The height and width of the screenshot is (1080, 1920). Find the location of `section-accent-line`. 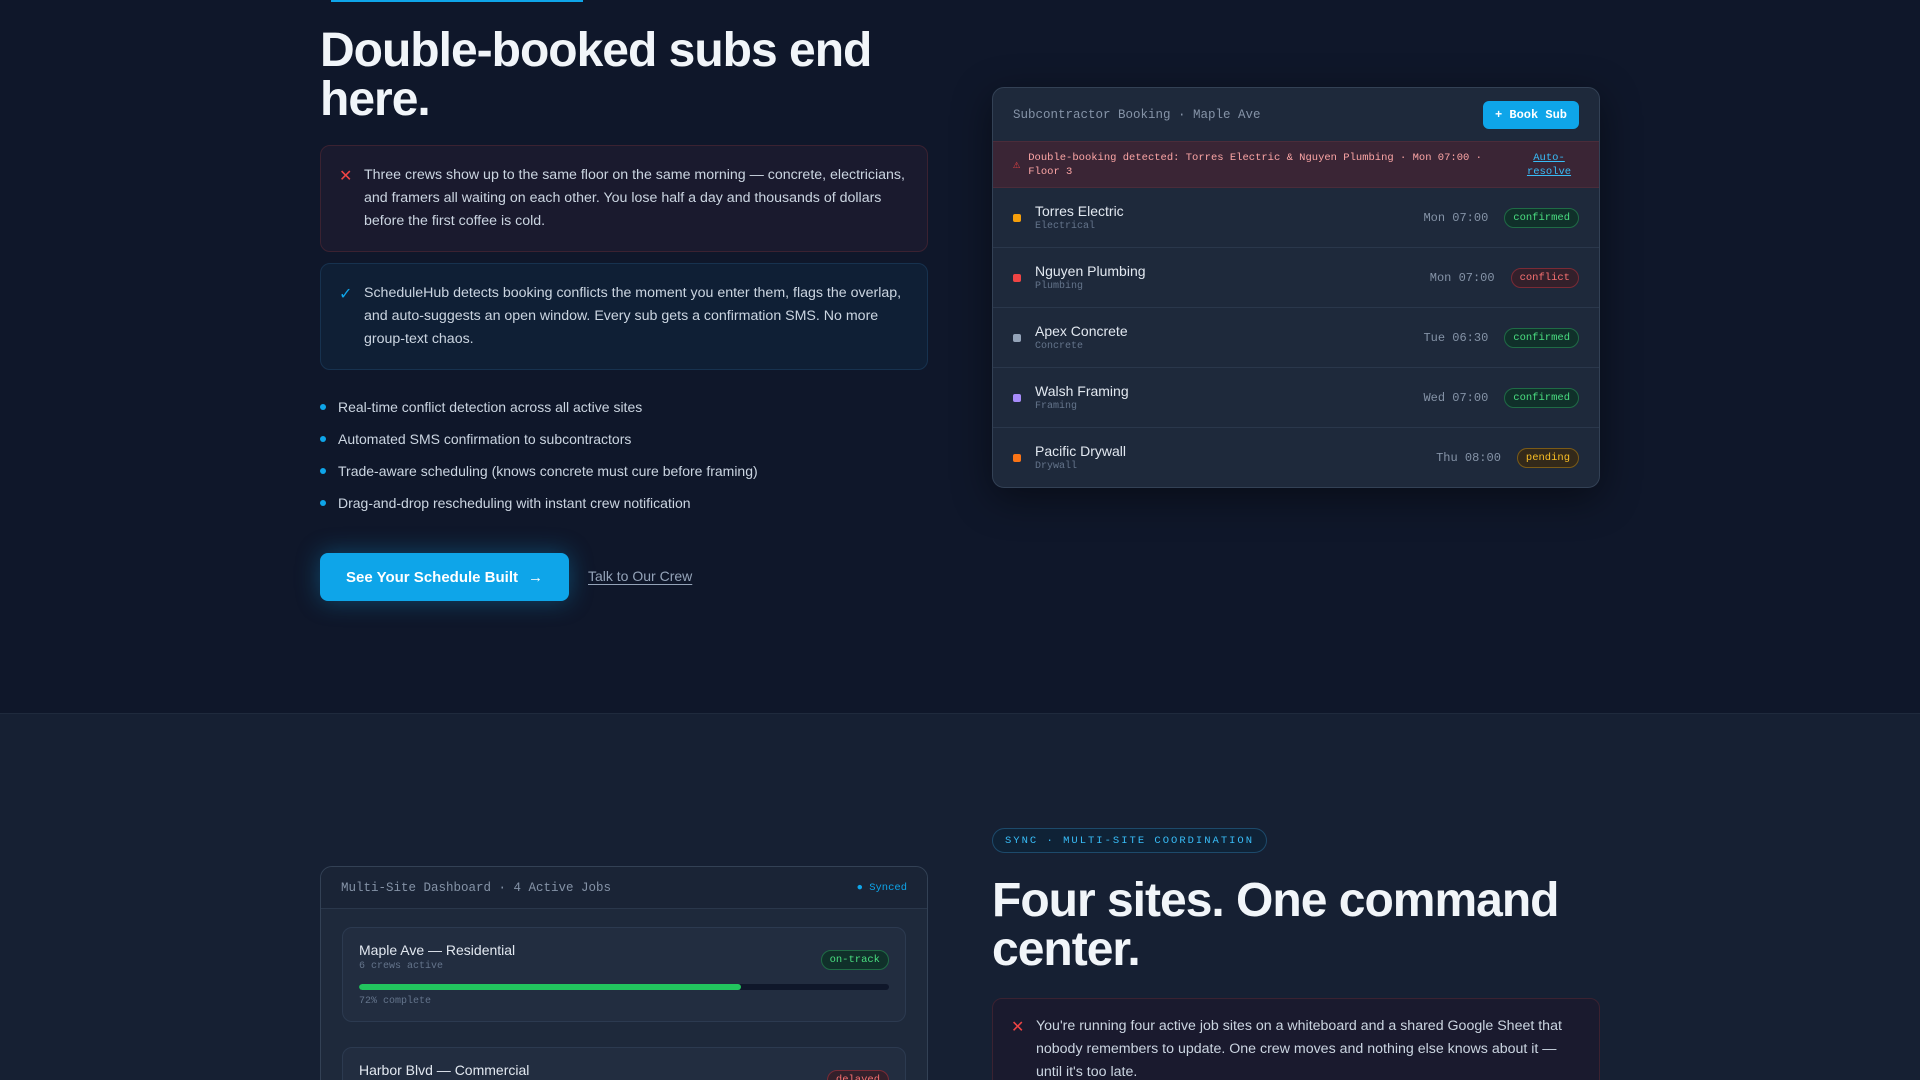

section-accent-line is located at coordinates (457, 1).